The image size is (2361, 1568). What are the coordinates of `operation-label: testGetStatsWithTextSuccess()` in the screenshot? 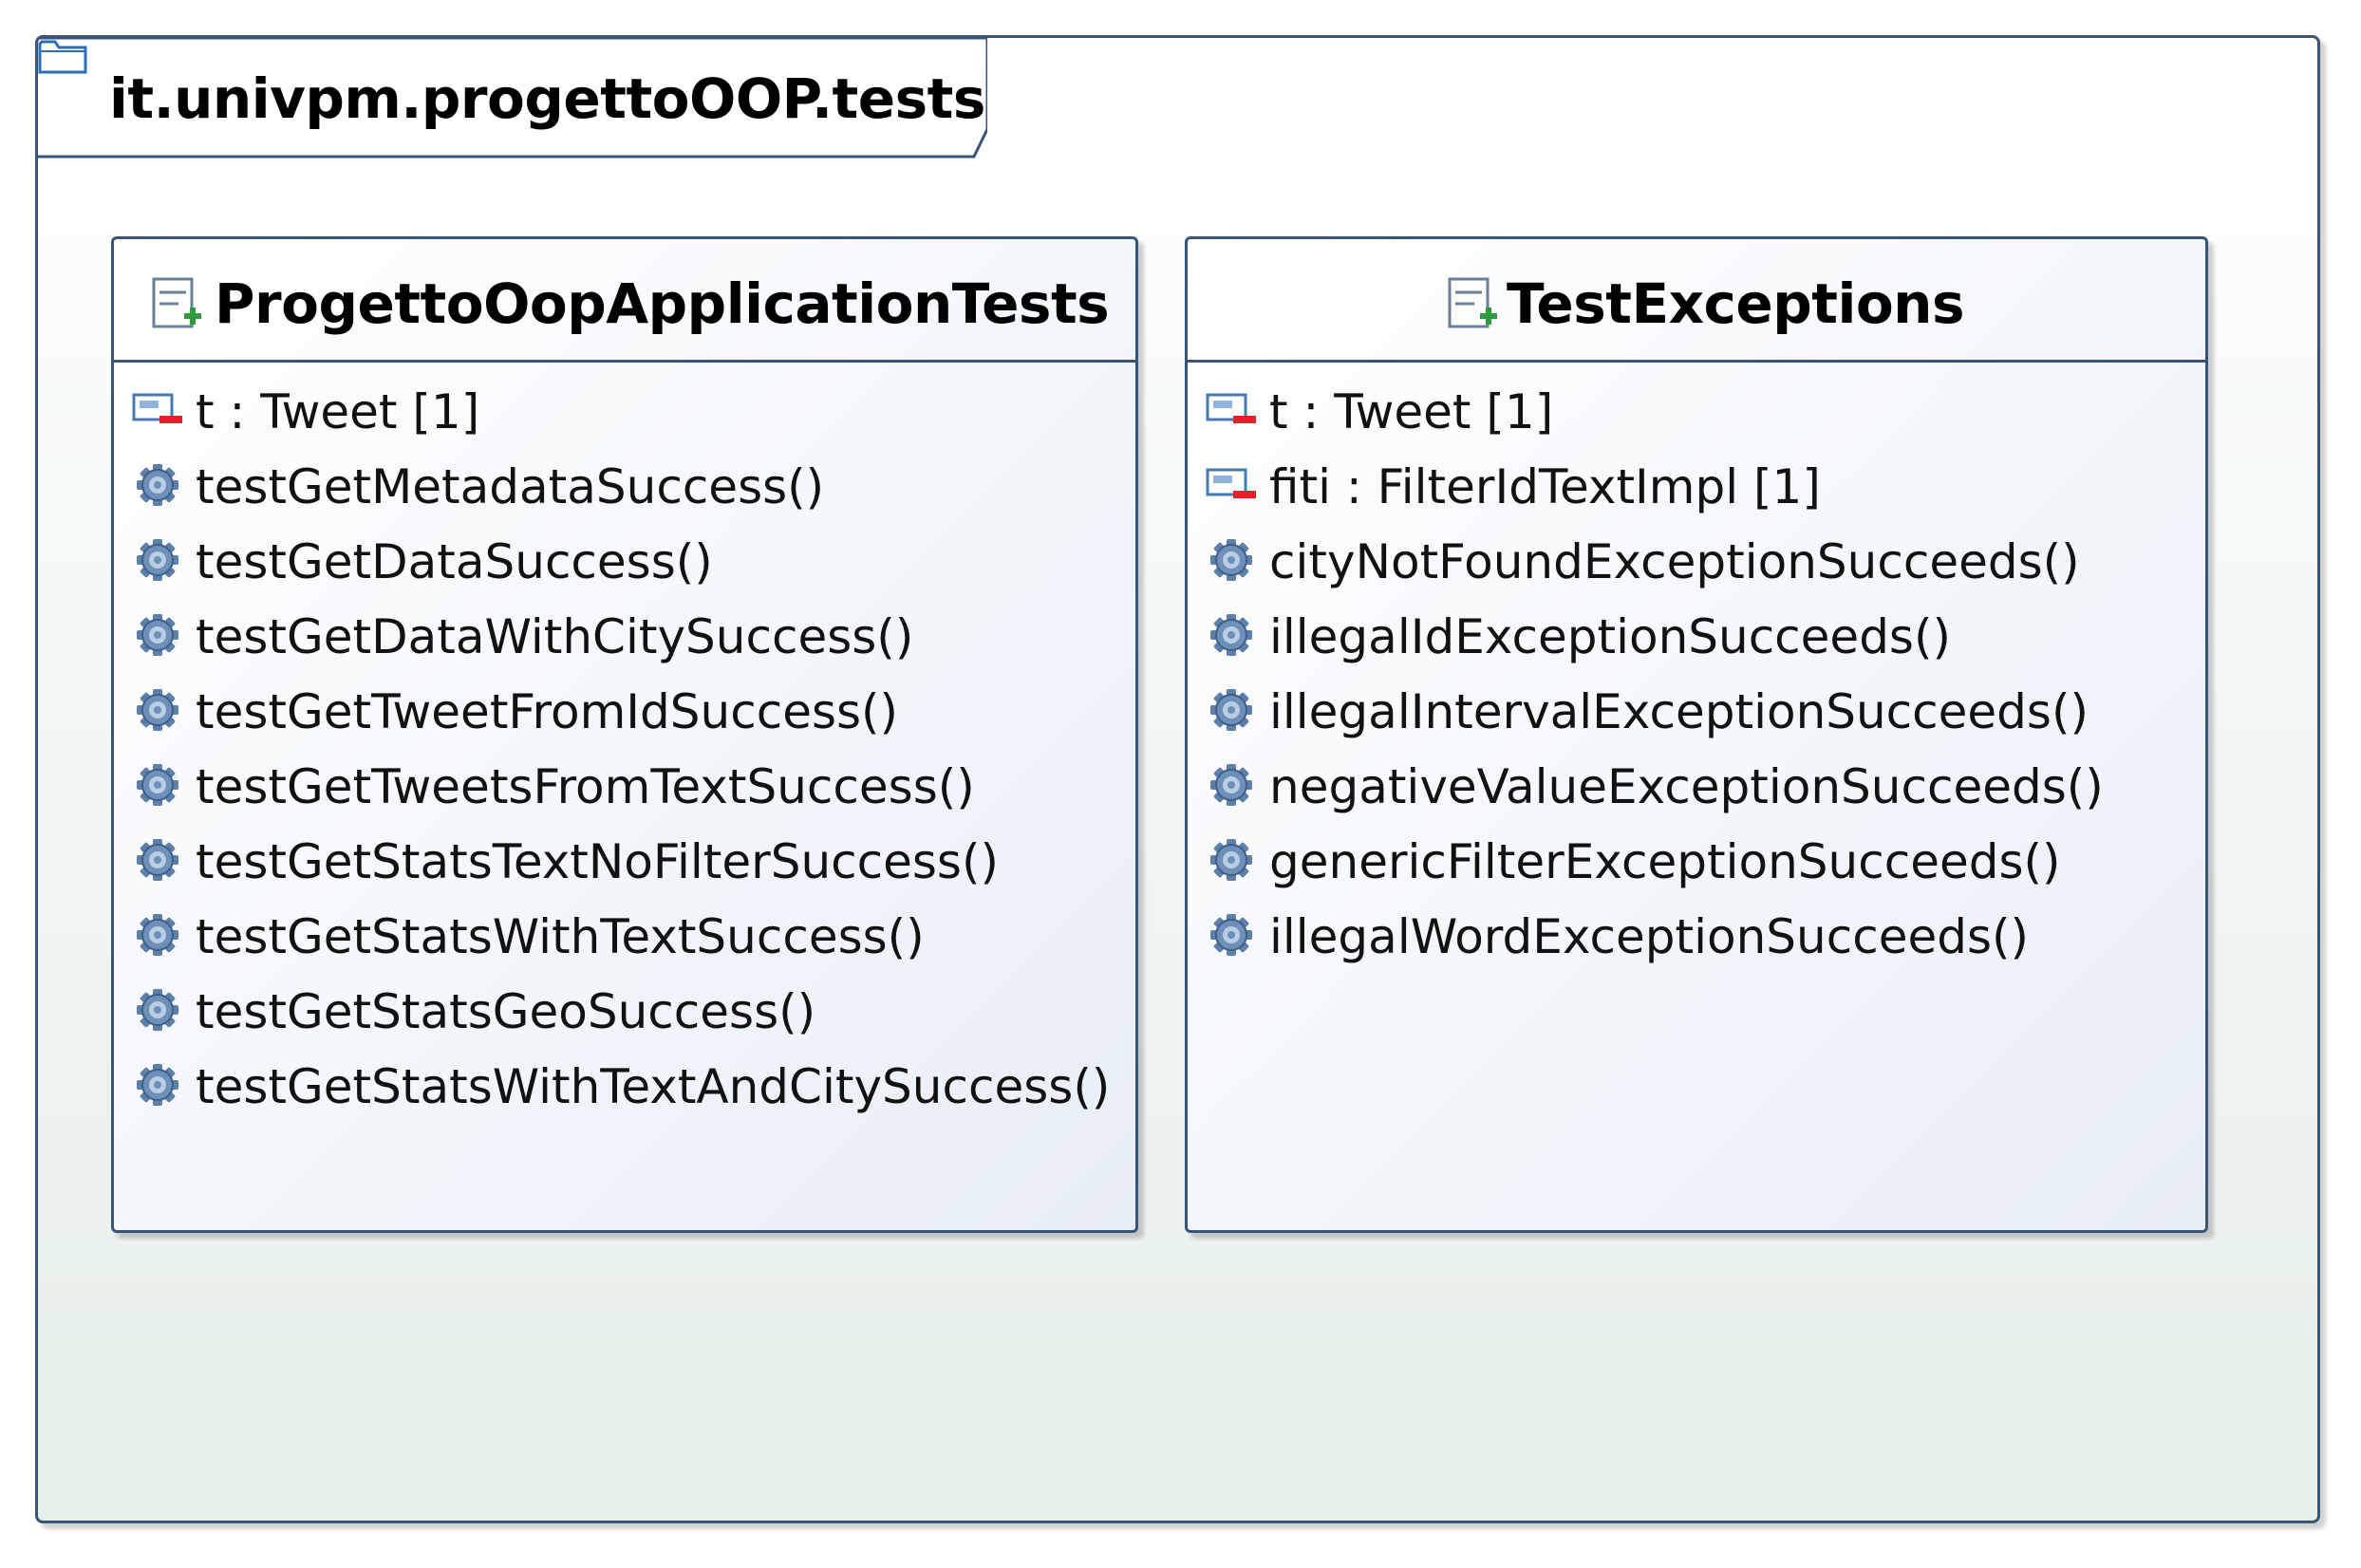 It's located at (560, 936).